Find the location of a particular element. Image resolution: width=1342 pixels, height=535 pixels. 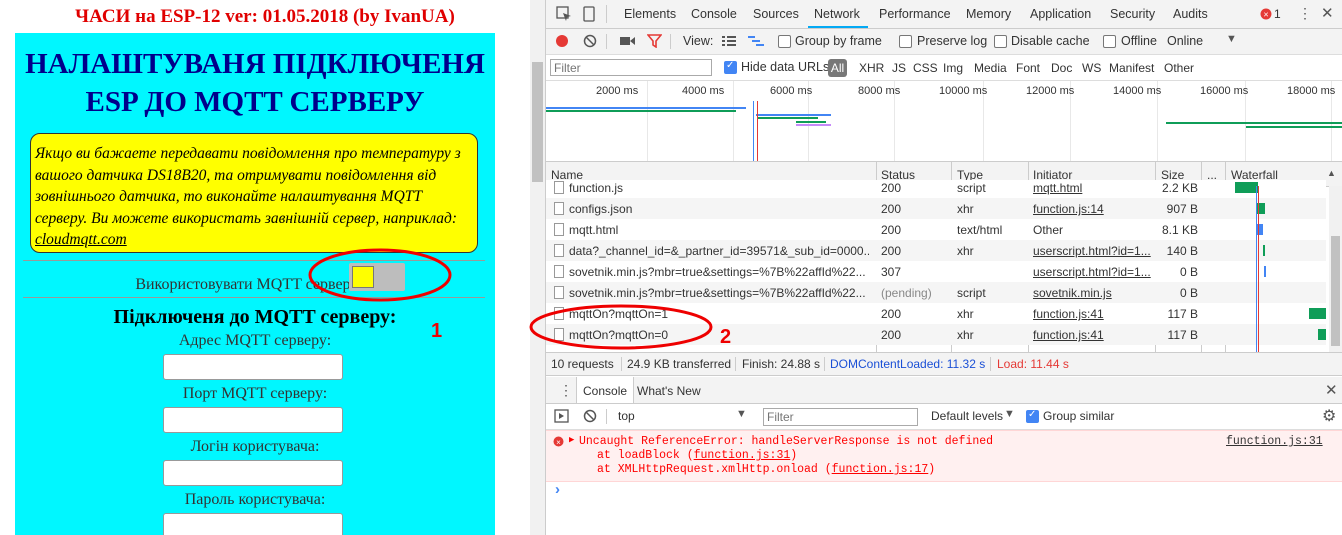

tab-performance: Performance is located at coordinates (915, 14).